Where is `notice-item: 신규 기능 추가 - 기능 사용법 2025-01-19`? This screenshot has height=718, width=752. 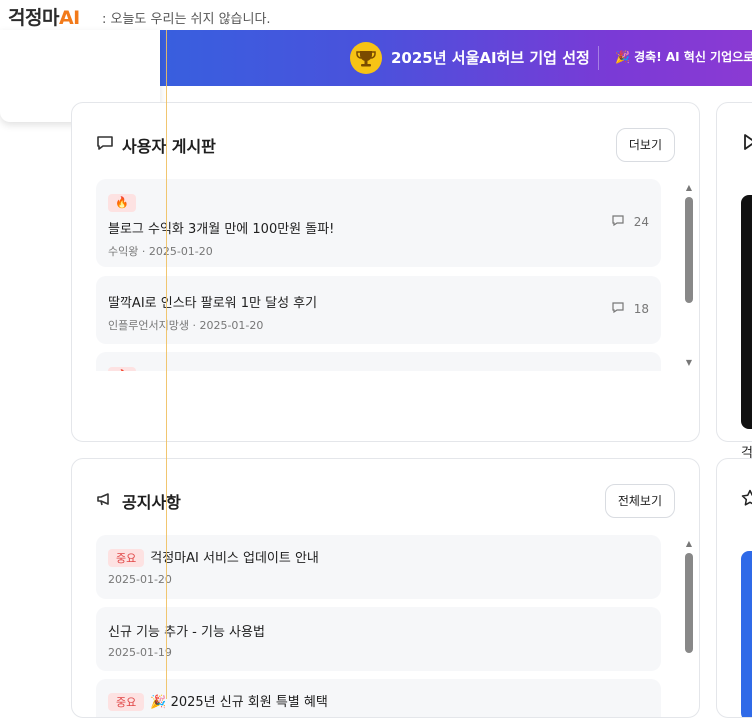 notice-item: 신규 기능 추가 - 기능 사용법 2025-01-19 is located at coordinates (378, 639).